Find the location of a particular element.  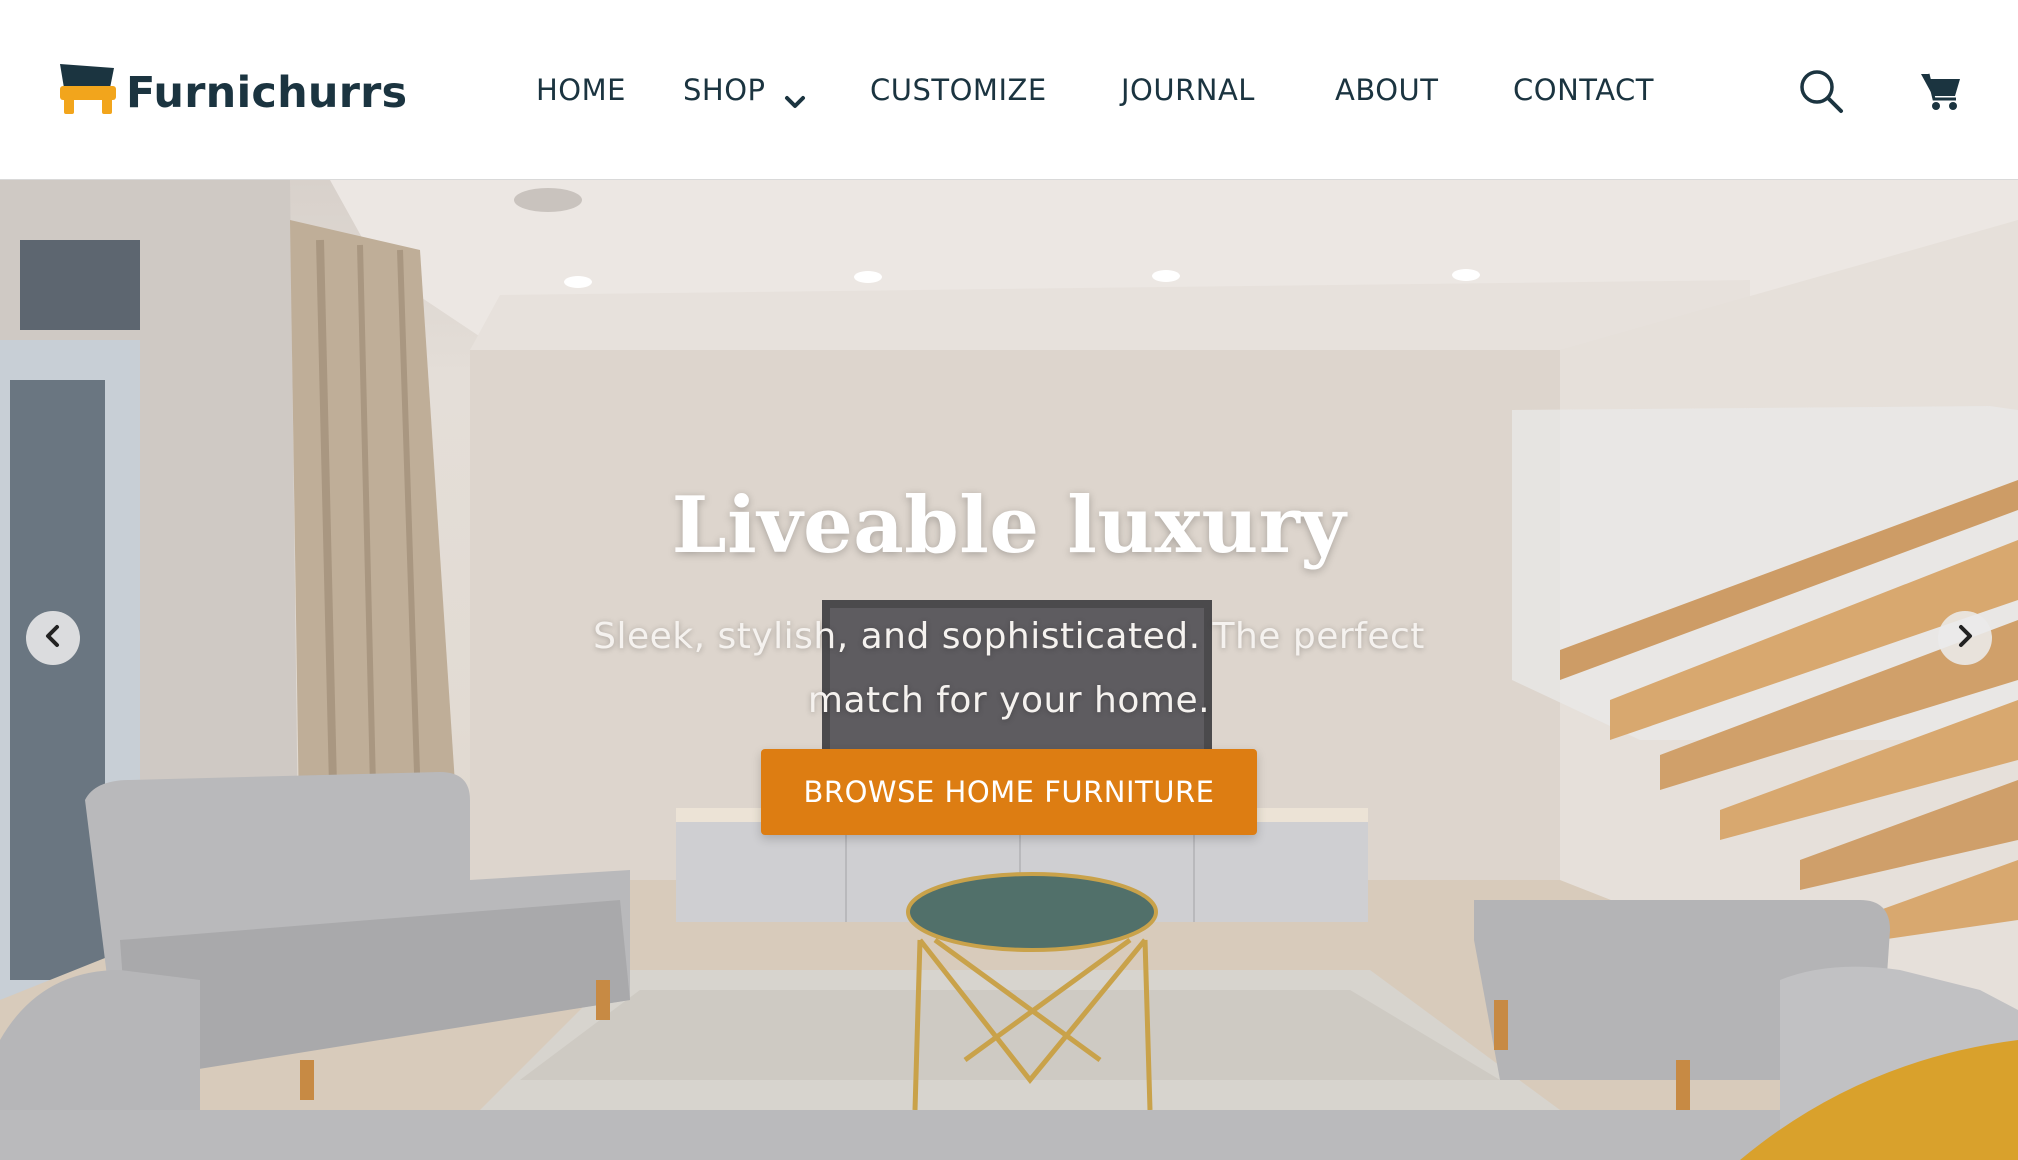

nav-contact: CONTACT is located at coordinates (1583, 90).